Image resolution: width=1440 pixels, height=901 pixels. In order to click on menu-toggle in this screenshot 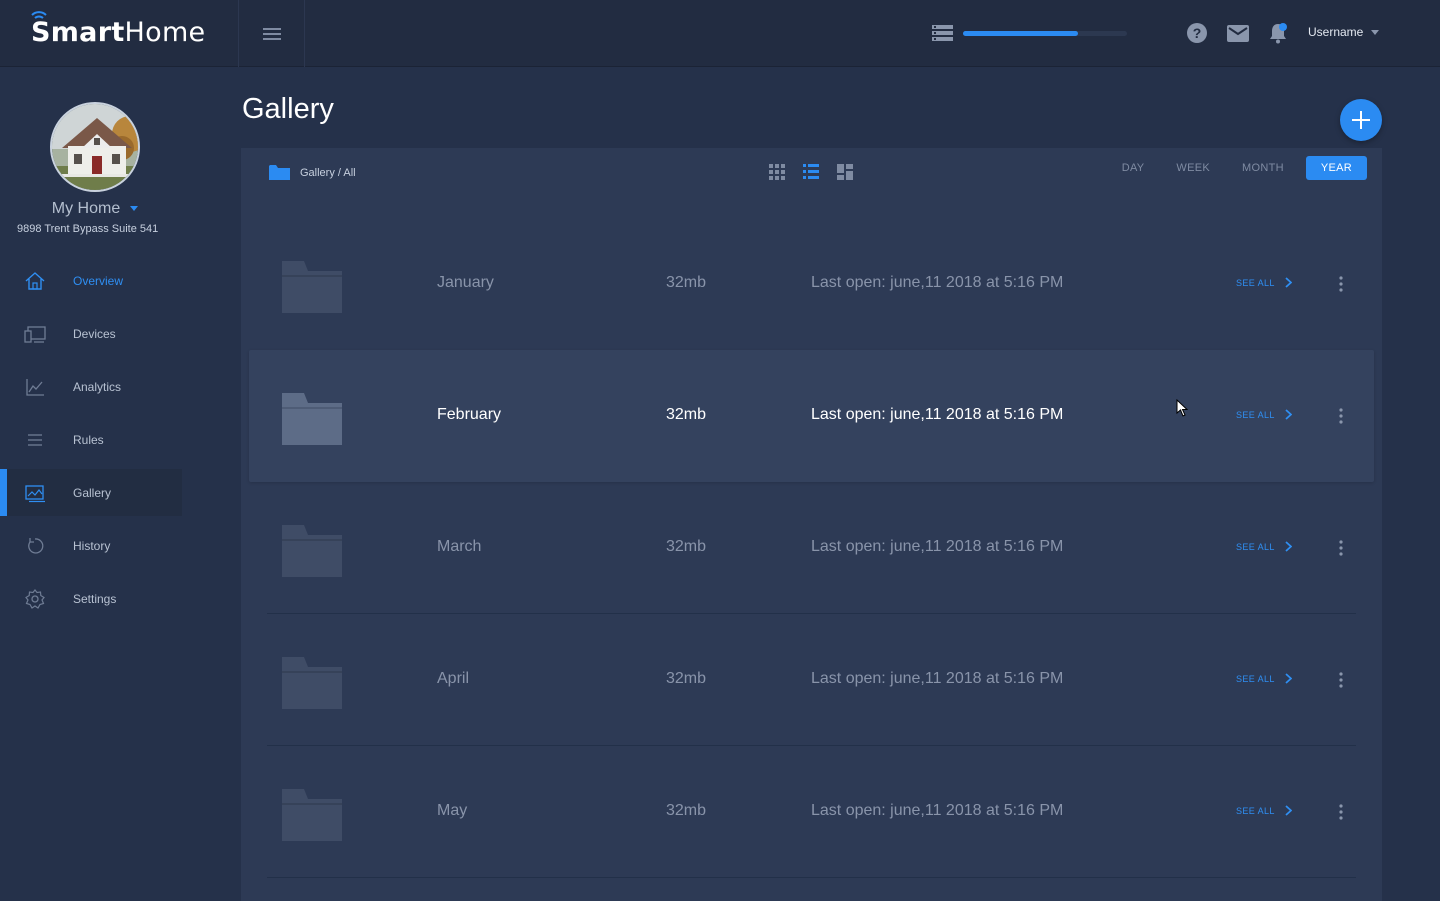, I will do `click(272, 33)`.